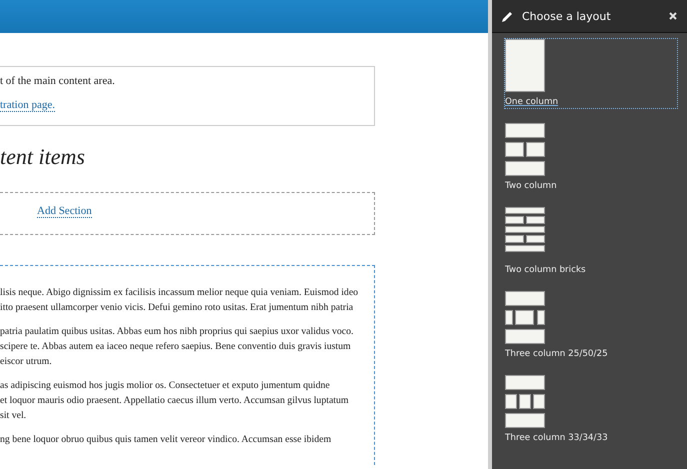 The height and width of the screenshot is (469, 687). I want to click on body-paragraph: patria paulatim quibus usitas. Abbas eum hos nibh proprius qui saepius uxor validus voco. scipere te. Abbas autem ea iaceo neque refero saepius. Bene conventio duis gravis iustum eiscor utrum., so click(177, 347).